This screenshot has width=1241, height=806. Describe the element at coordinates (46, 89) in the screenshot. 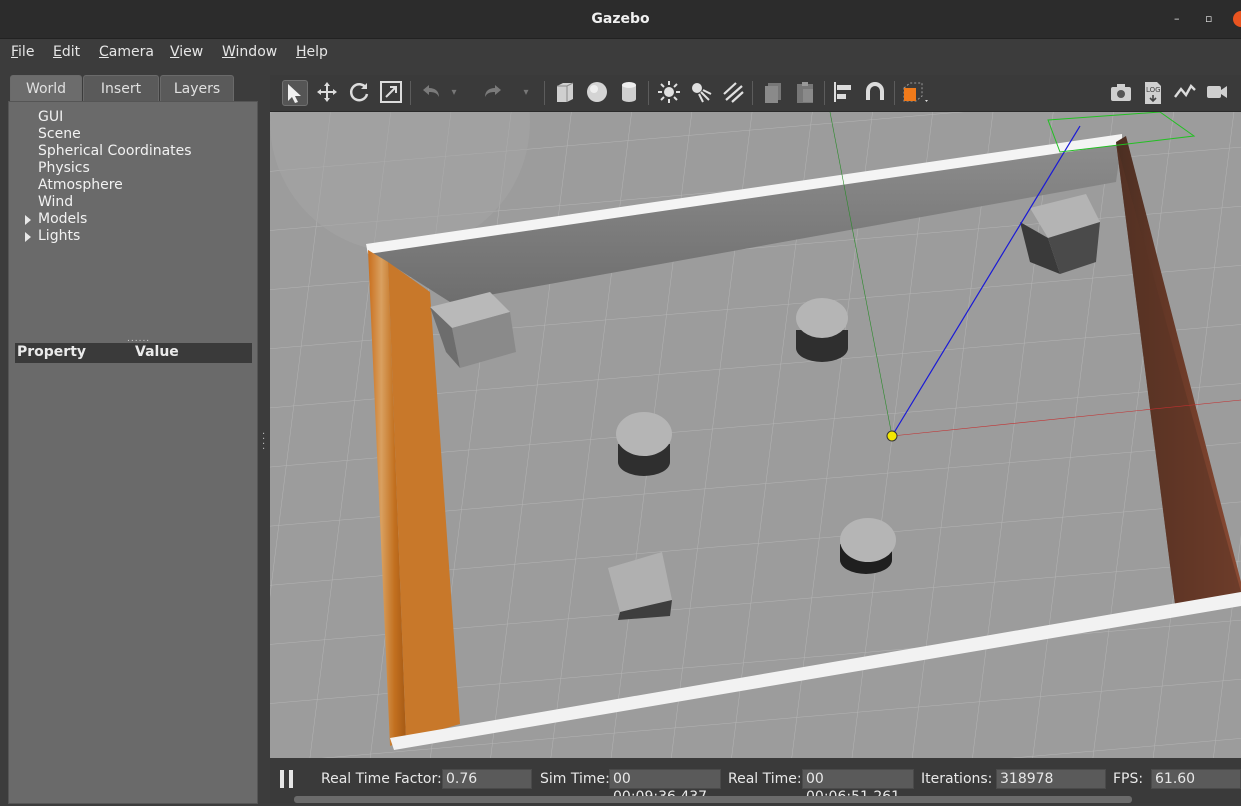

I see `tab-world: World` at that location.